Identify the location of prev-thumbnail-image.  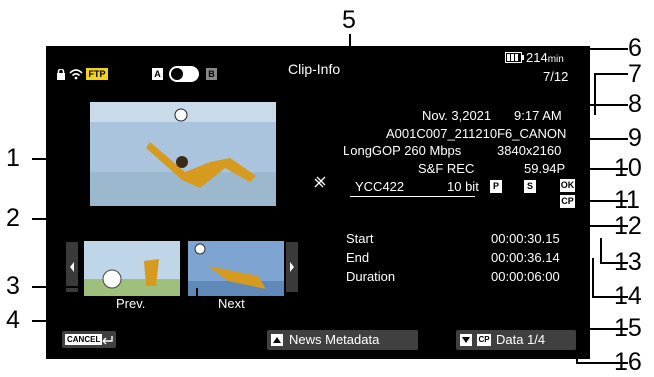
(132, 268).